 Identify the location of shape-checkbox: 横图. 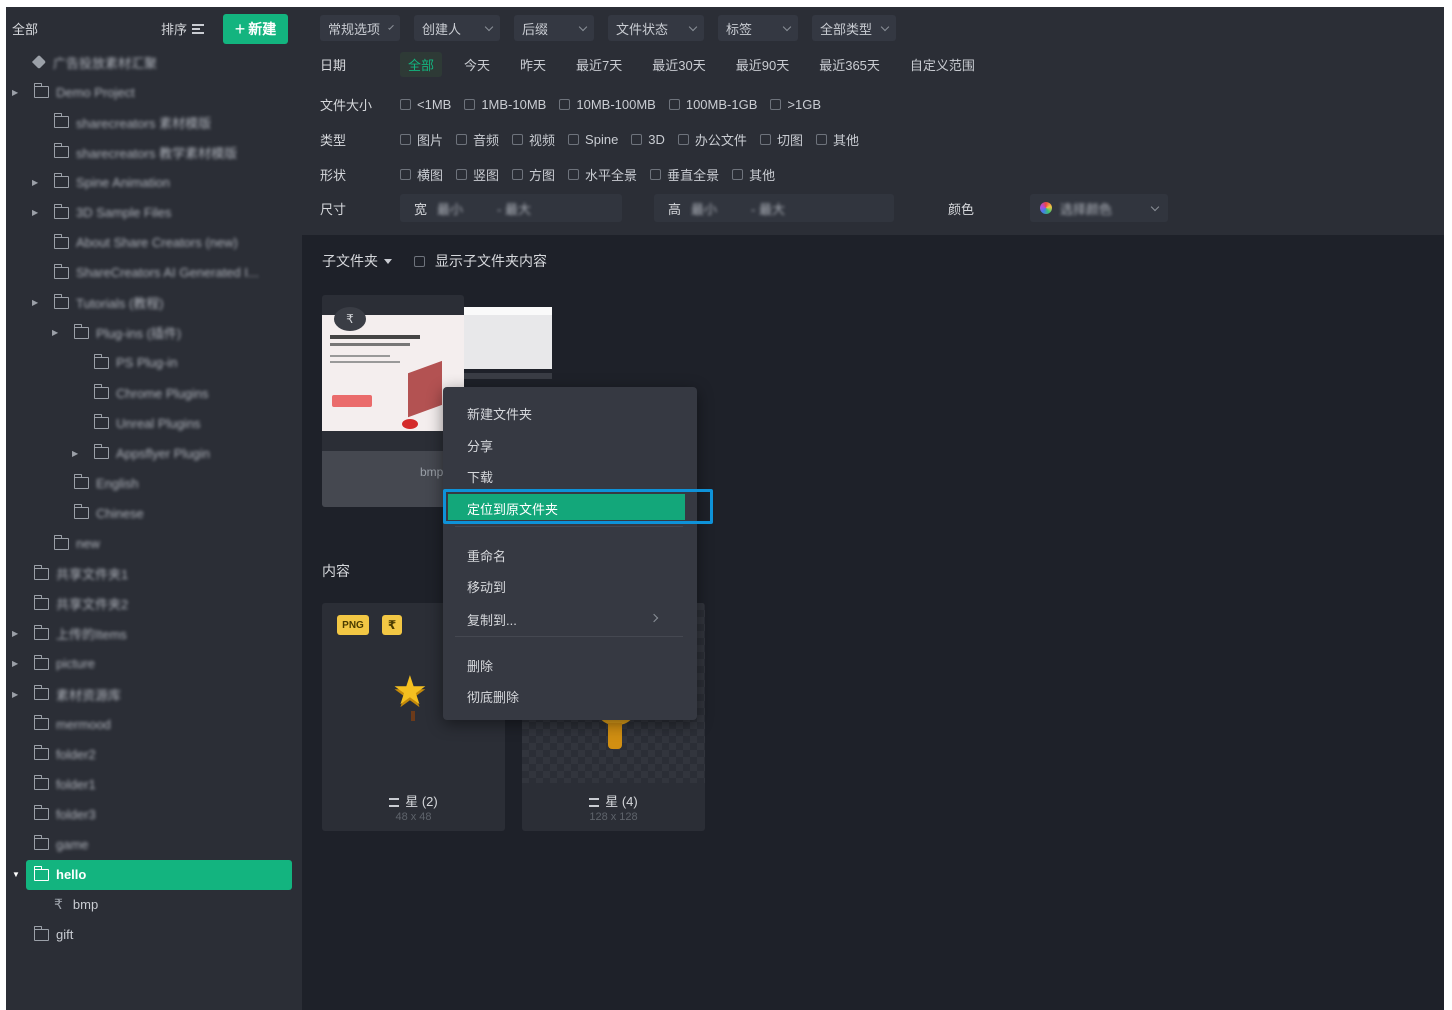
(421, 174).